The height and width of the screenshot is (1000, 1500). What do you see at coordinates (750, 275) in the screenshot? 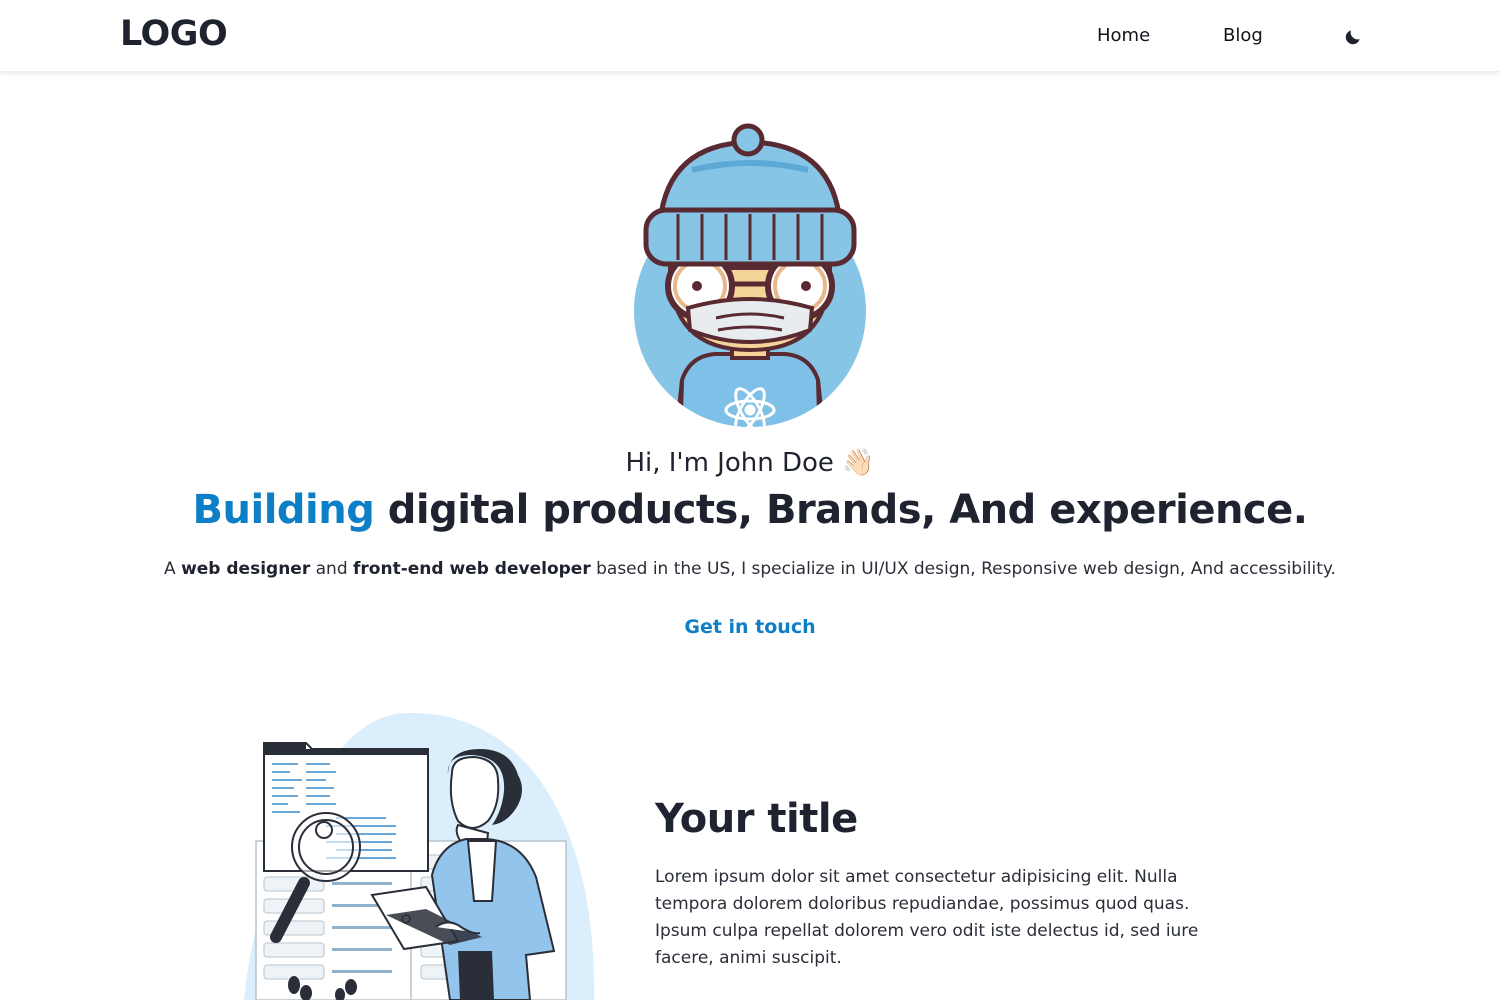
I see `developer-avatar-illustration` at bounding box center [750, 275].